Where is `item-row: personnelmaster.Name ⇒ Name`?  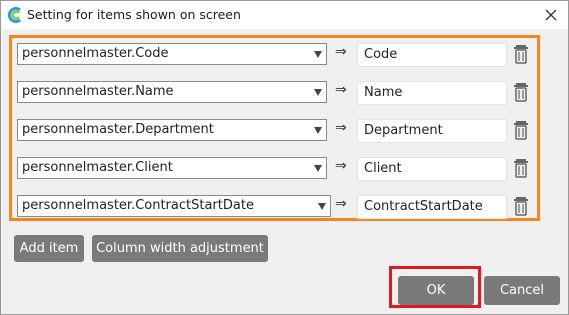 item-row: personnelmaster.Name ⇒ Name is located at coordinates (277, 95).